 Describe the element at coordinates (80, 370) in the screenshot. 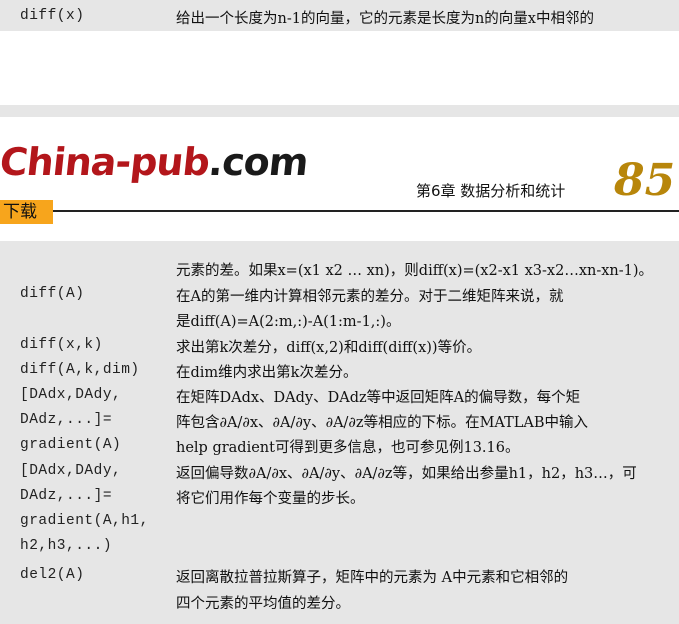

I see `code-cell: diff(A,k,dim)` at that location.